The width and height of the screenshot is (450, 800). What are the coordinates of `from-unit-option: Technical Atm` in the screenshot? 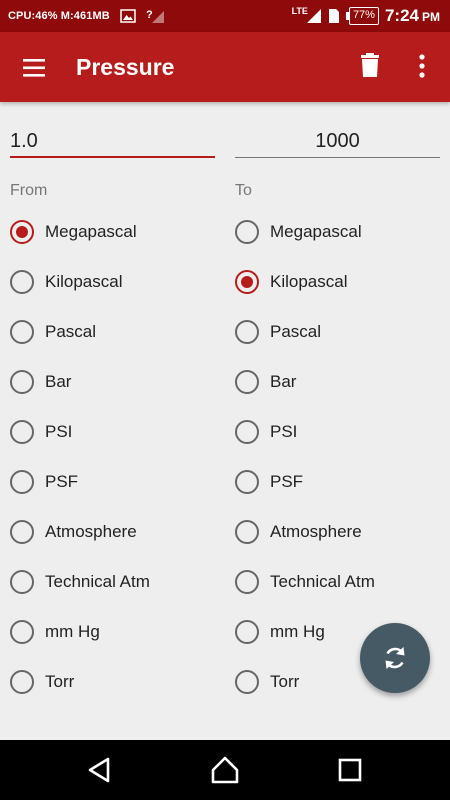 It's located at (117, 582).